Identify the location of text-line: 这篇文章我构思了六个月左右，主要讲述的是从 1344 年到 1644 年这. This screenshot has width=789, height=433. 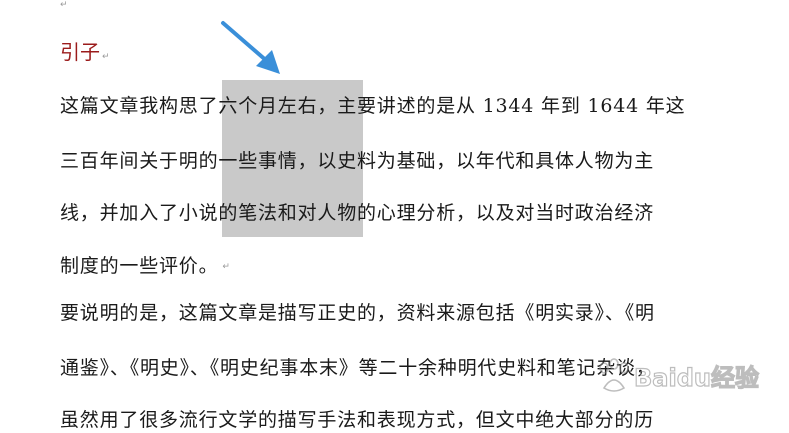
(372, 106).